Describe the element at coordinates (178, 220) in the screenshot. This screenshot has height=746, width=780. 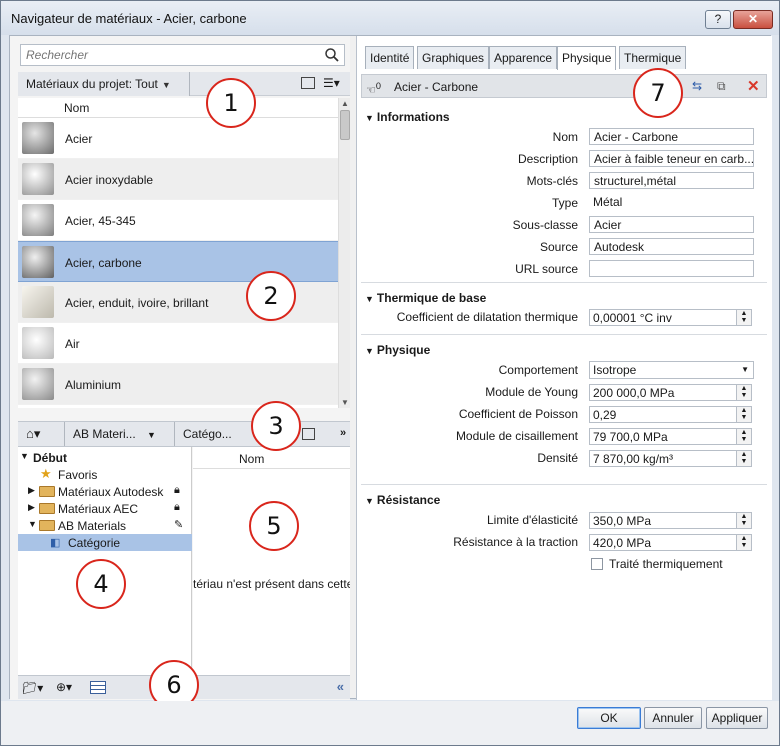
I see `list-item: Acier, 45-345` at that location.